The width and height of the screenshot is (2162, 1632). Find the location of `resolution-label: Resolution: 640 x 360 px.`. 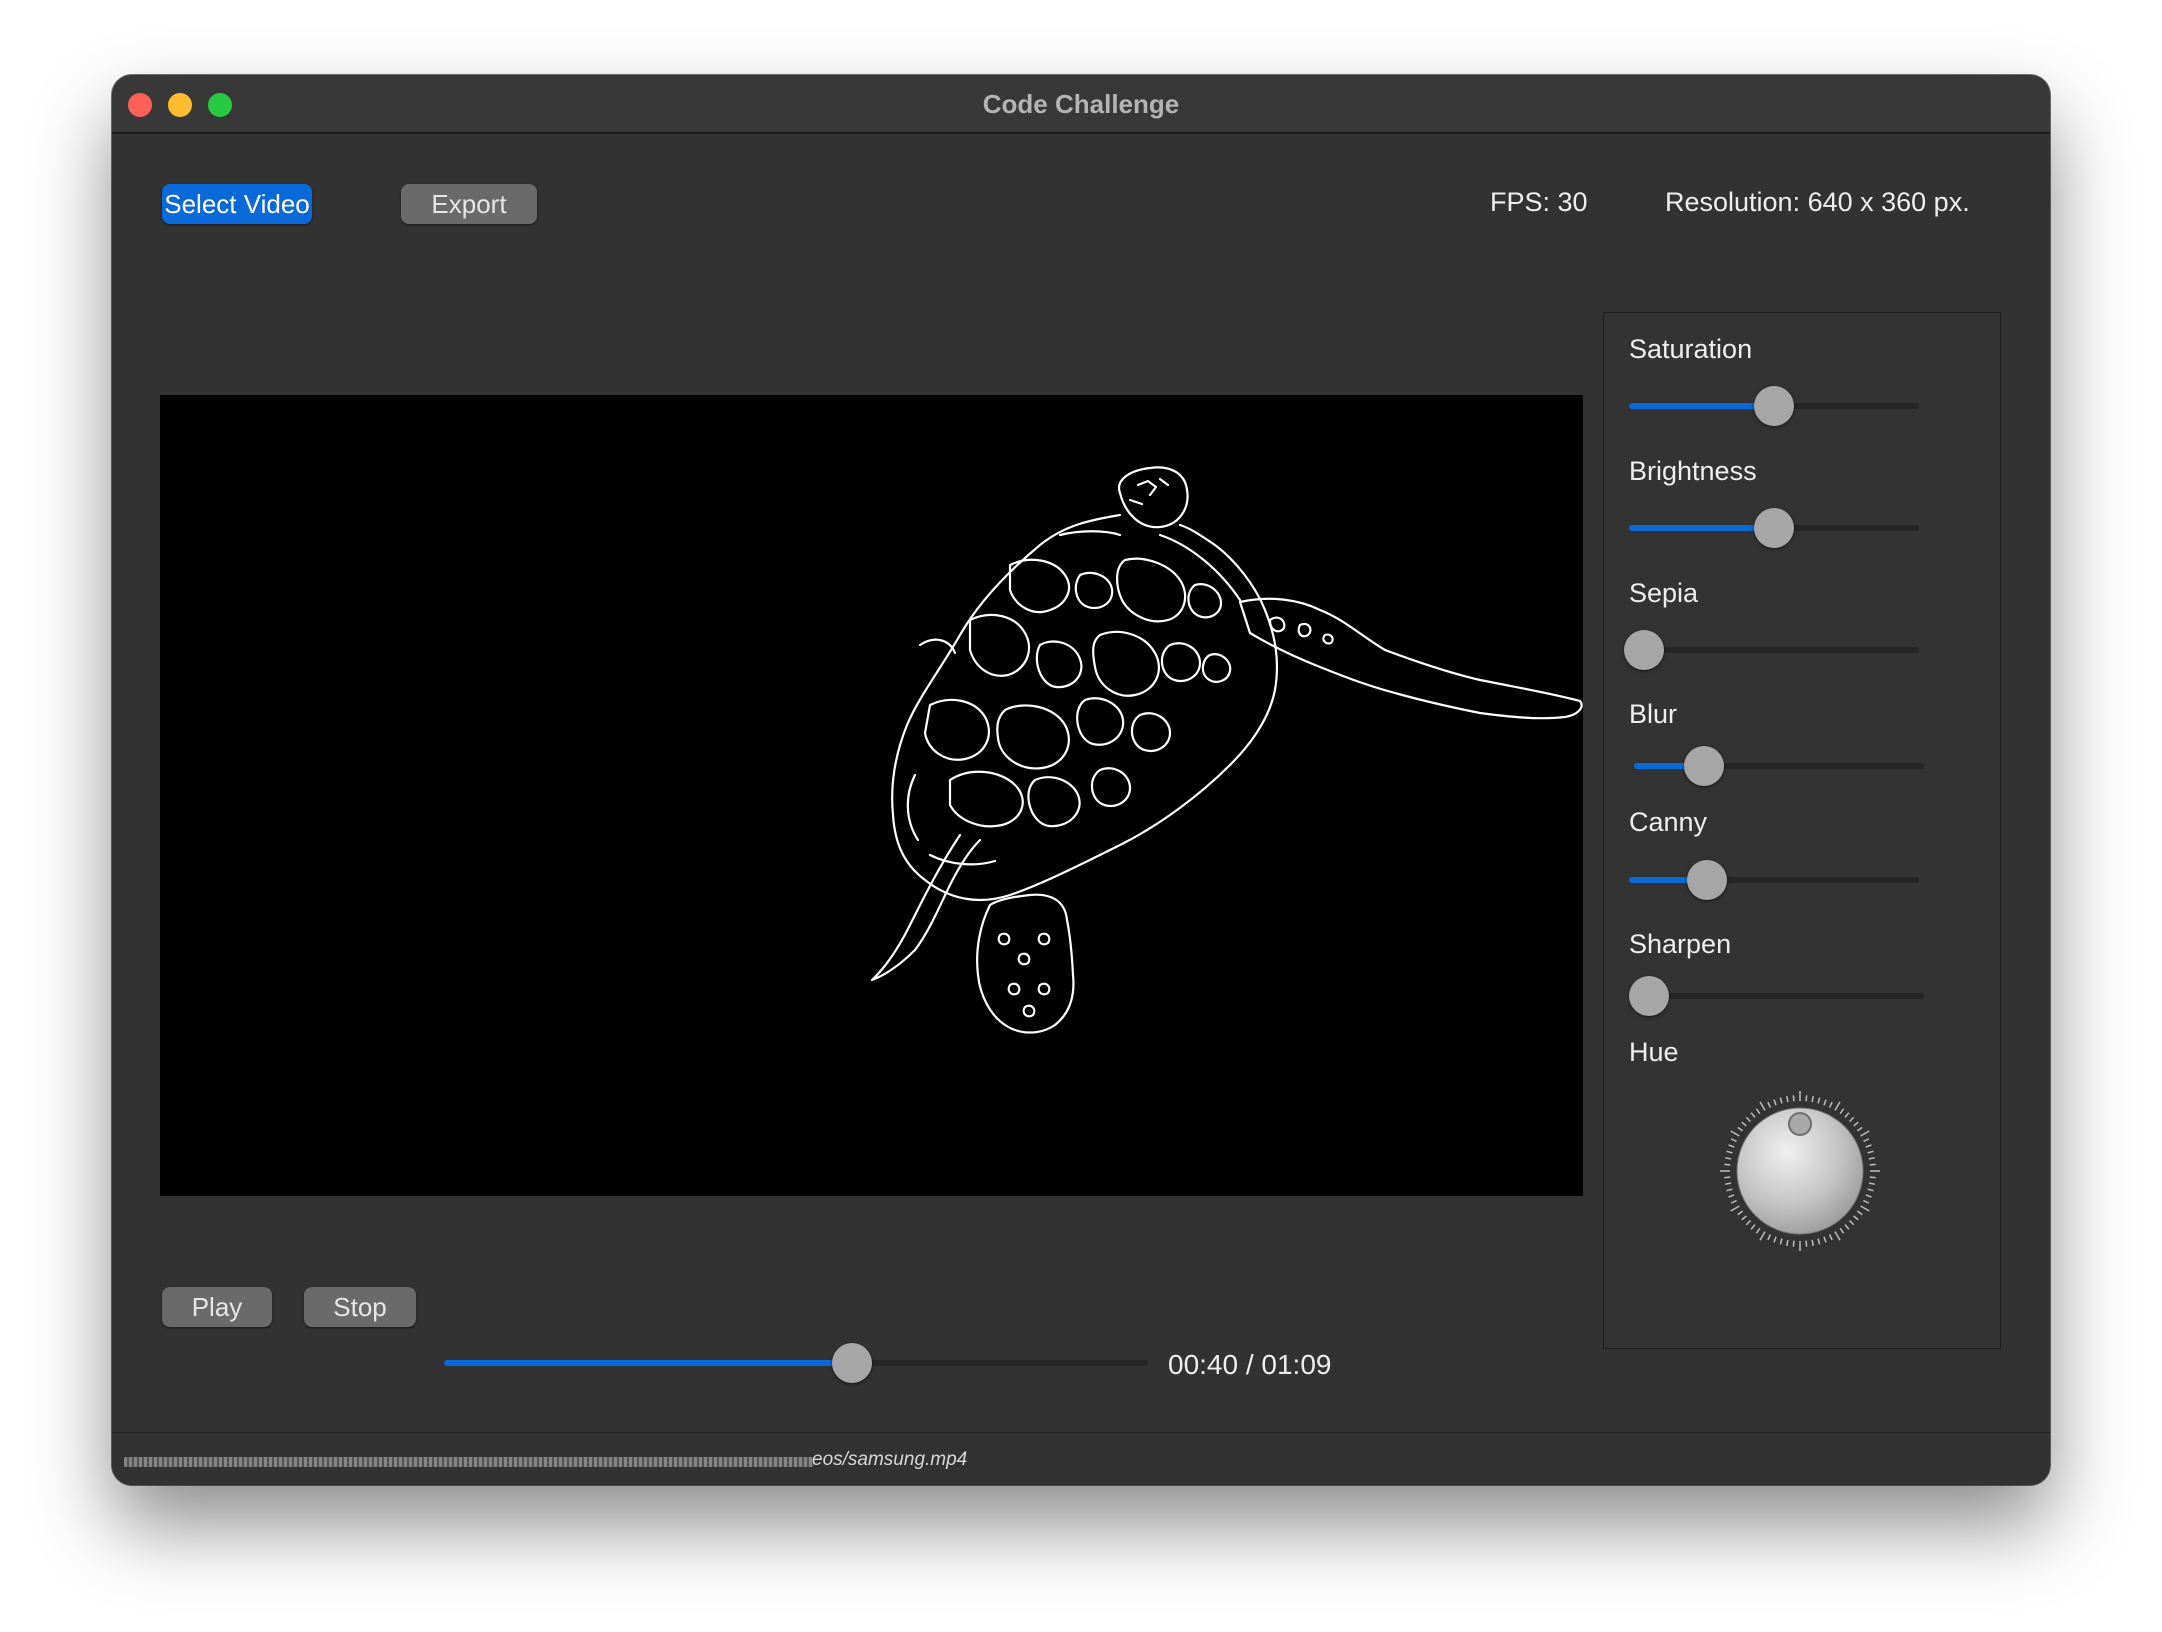

resolution-label: Resolution: 640 x 360 px. is located at coordinates (1817, 202).